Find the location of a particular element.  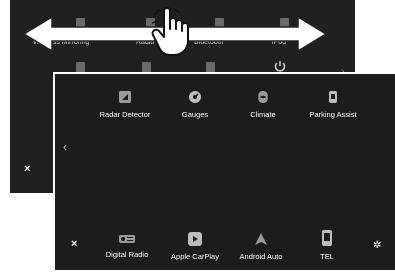

android-auto-icon is located at coordinates (261, 239).